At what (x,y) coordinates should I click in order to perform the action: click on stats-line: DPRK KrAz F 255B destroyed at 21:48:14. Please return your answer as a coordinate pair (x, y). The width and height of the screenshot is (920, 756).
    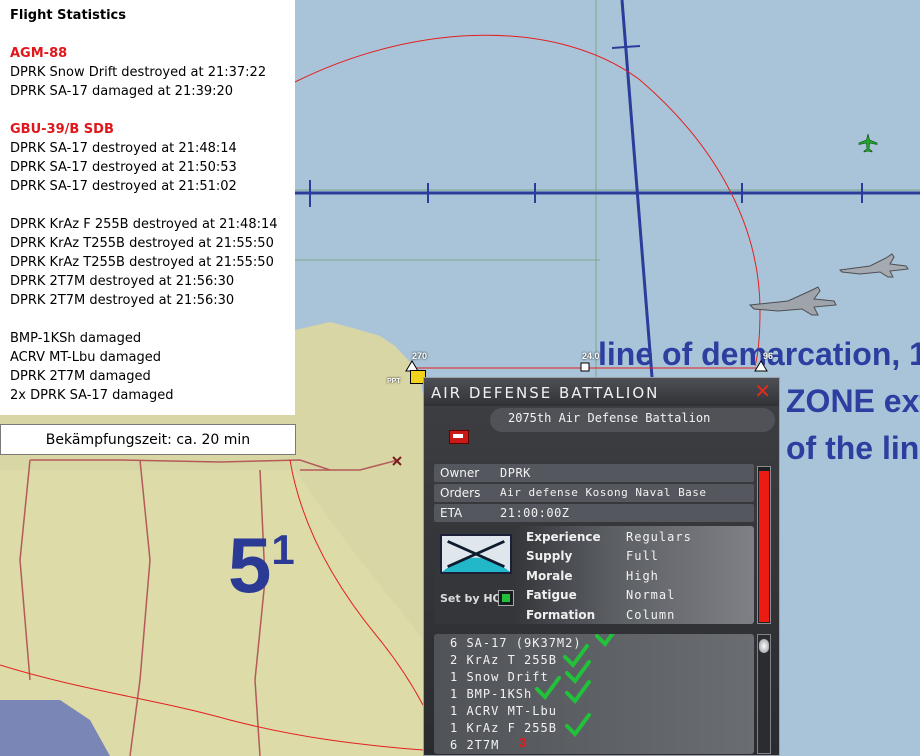
    Looking at the image, I should click on (144, 224).